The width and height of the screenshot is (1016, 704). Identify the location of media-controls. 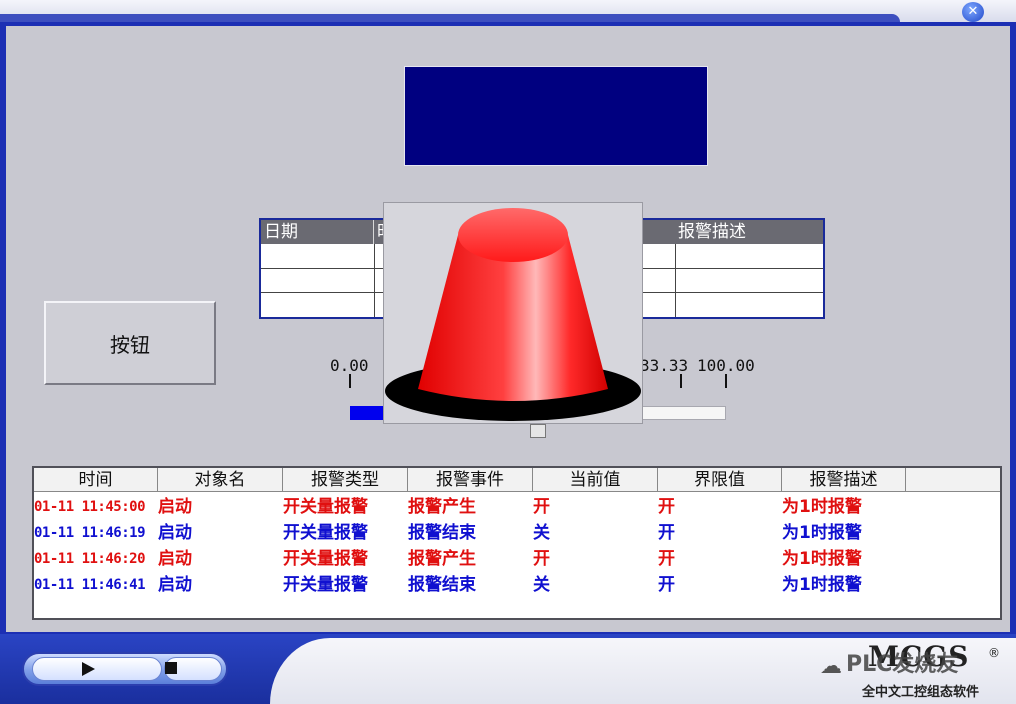
(125, 669).